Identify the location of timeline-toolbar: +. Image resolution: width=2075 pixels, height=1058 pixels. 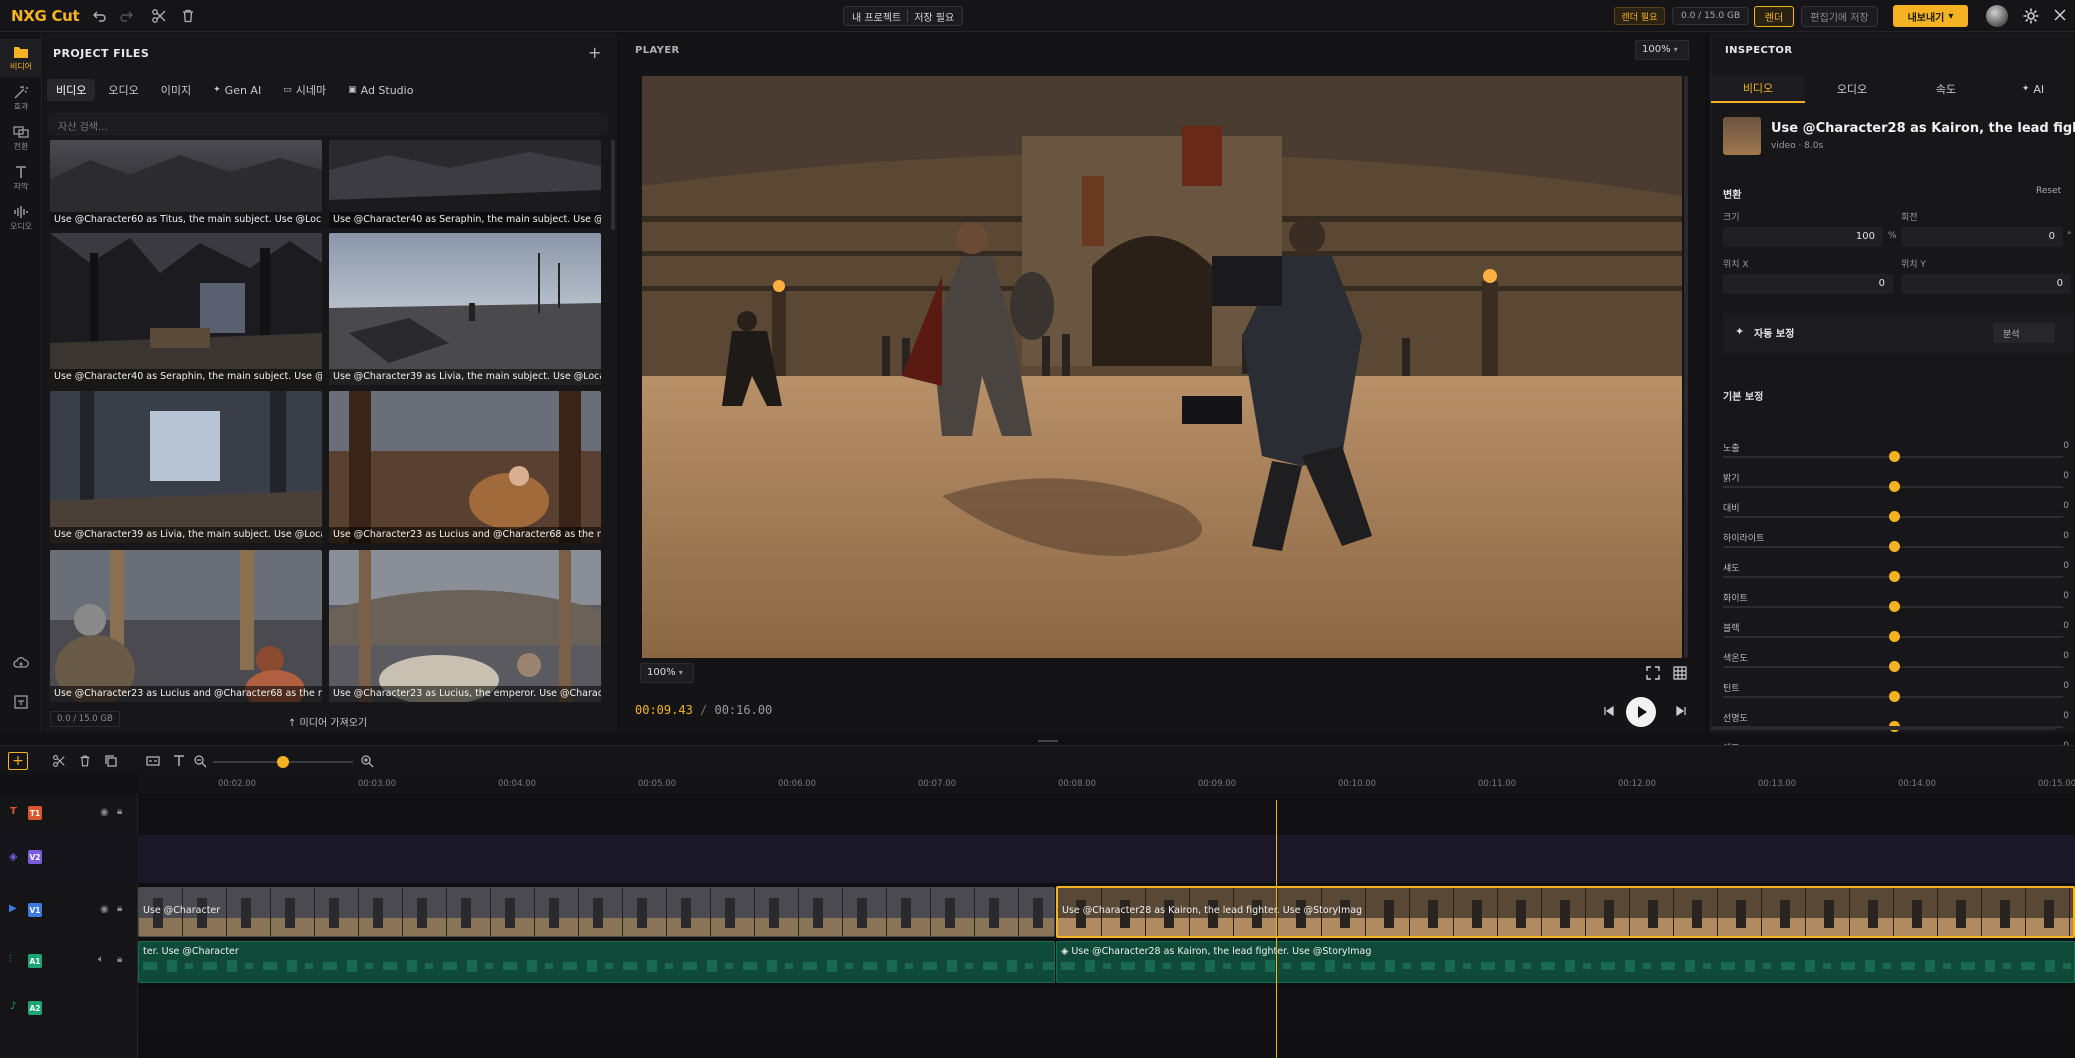
(1037, 760).